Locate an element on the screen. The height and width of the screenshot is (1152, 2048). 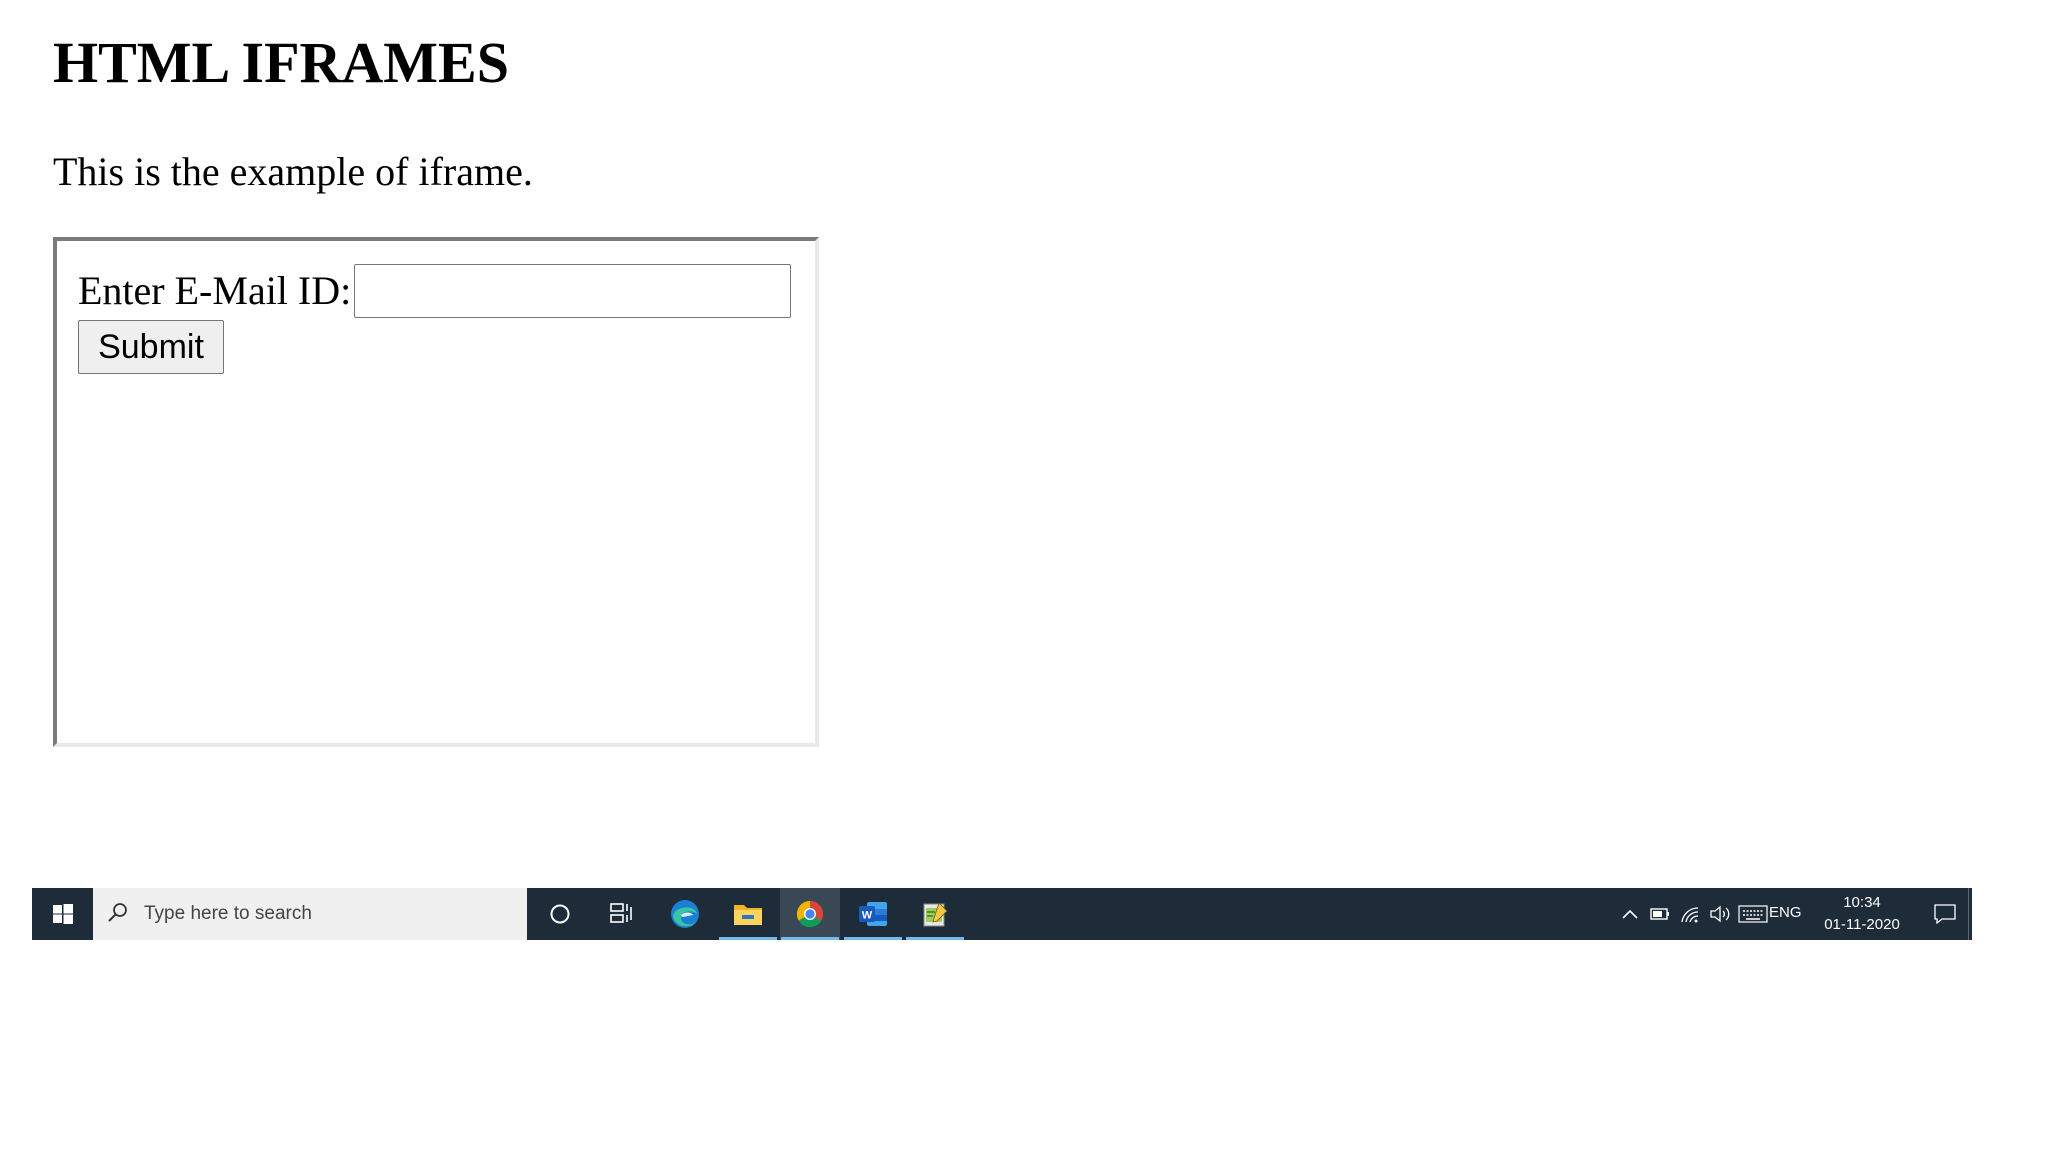
volume-button is located at coordinates (1720, 914).